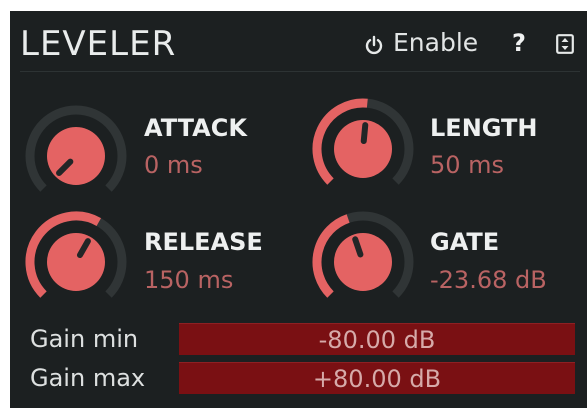  Describe the element at coordinates (203, 242) in the screenshot. I see `release-label: RELEASE` at that location.